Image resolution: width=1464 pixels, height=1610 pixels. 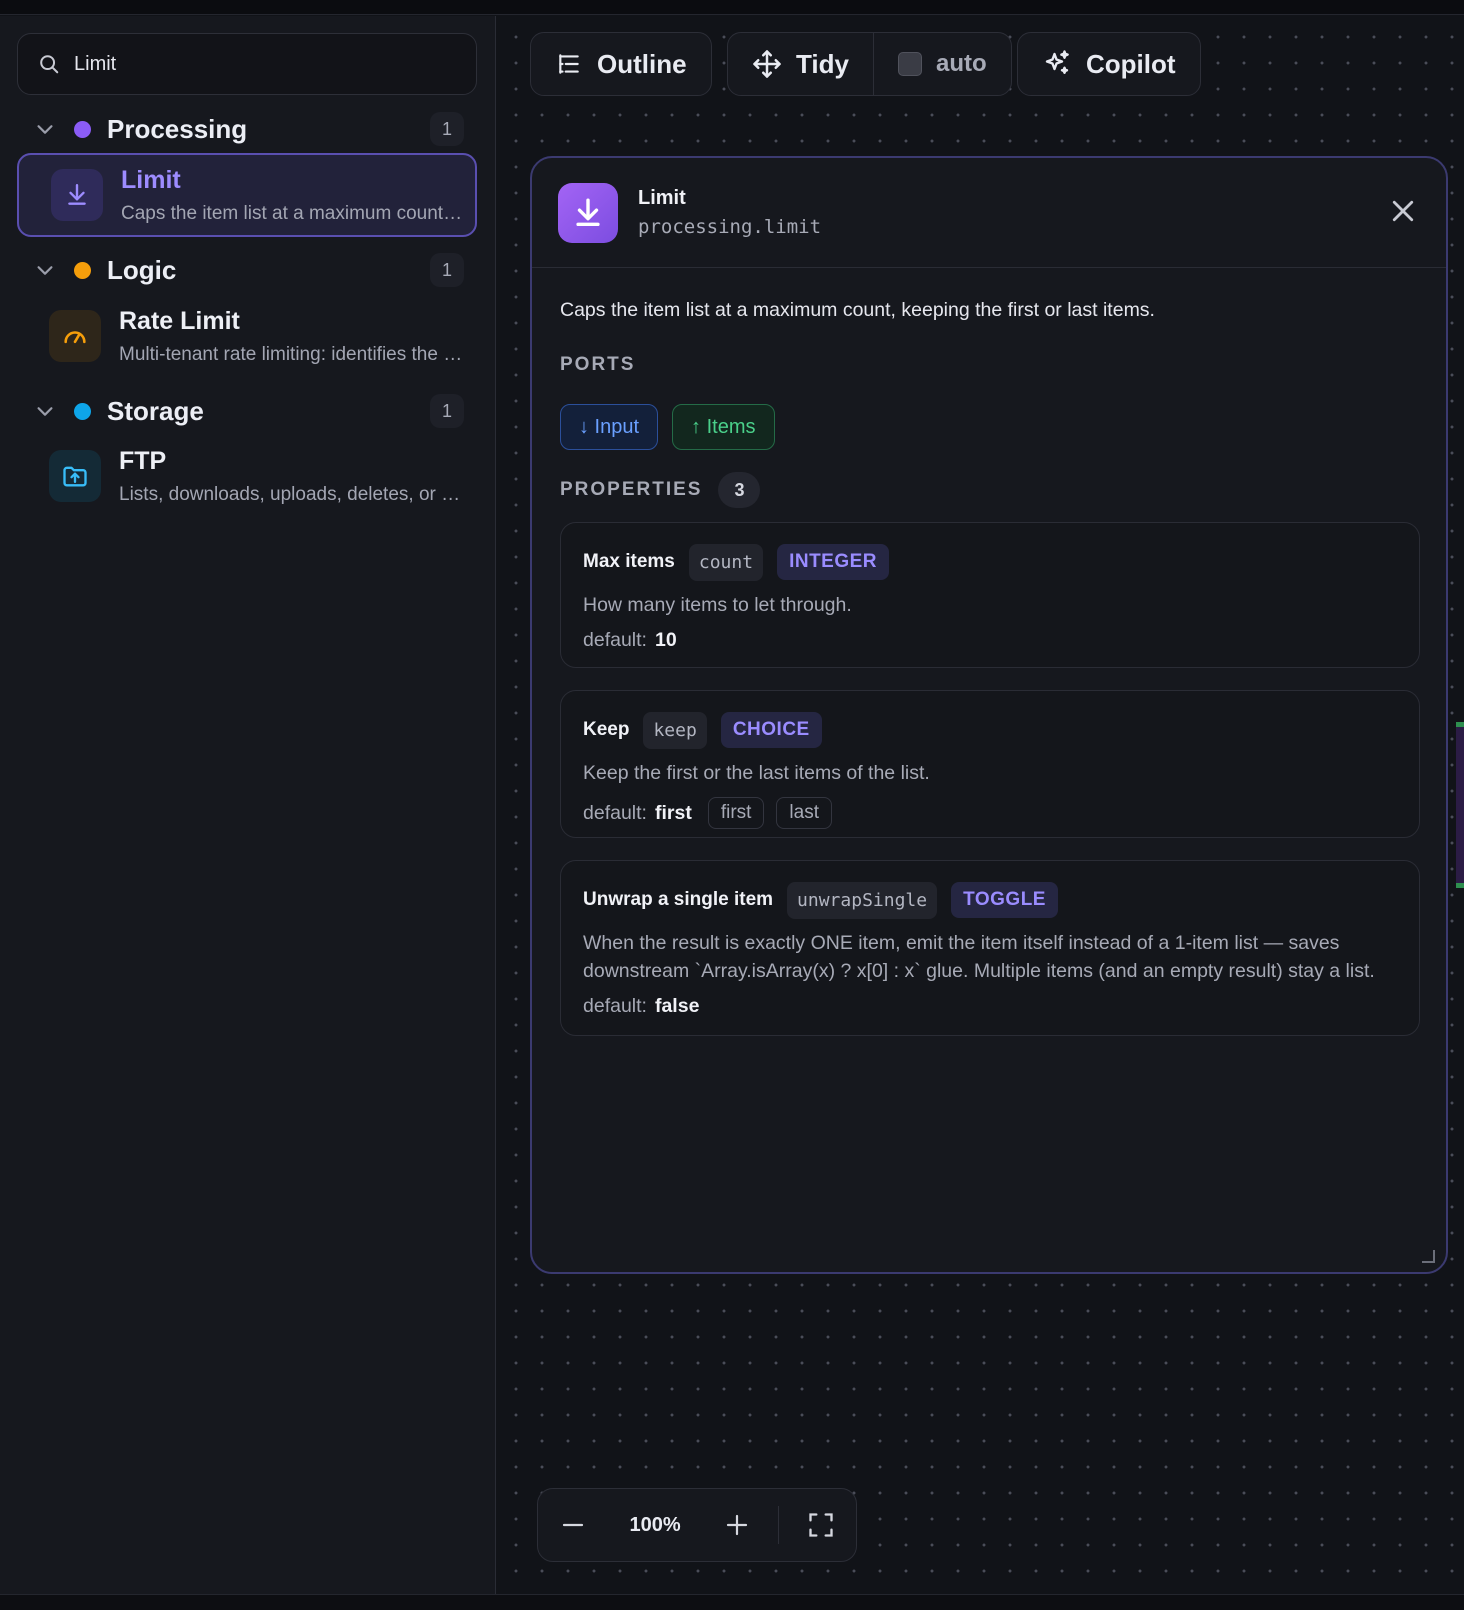 I want to click on choice-option: last, so click(x=804, y=813).